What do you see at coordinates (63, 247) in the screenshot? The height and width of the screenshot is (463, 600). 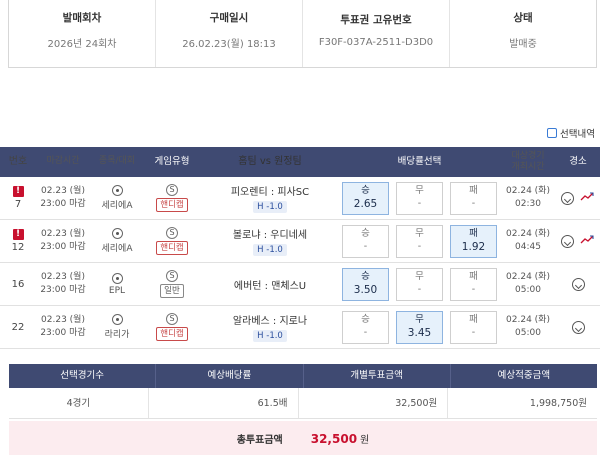 I see `deadline-time: 23:00 마감` at bounding box center [63, 247].